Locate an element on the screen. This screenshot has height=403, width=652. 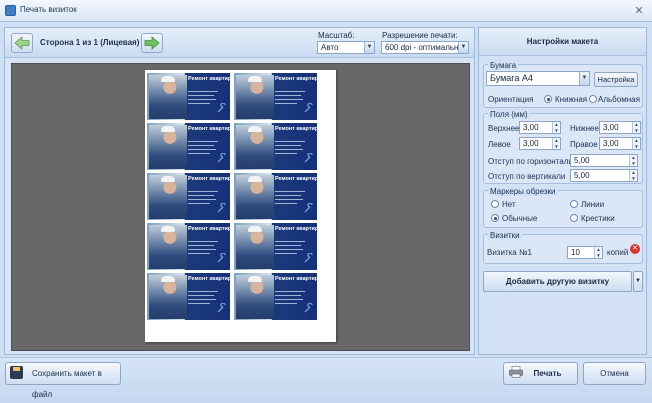
chevron-down-icon: ▼ is located at coordinates (638, 281).